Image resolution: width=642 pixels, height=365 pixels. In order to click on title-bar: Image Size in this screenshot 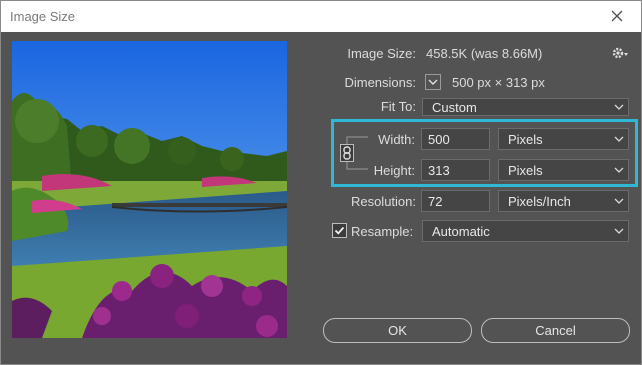, I will do `click(321, 16)`.